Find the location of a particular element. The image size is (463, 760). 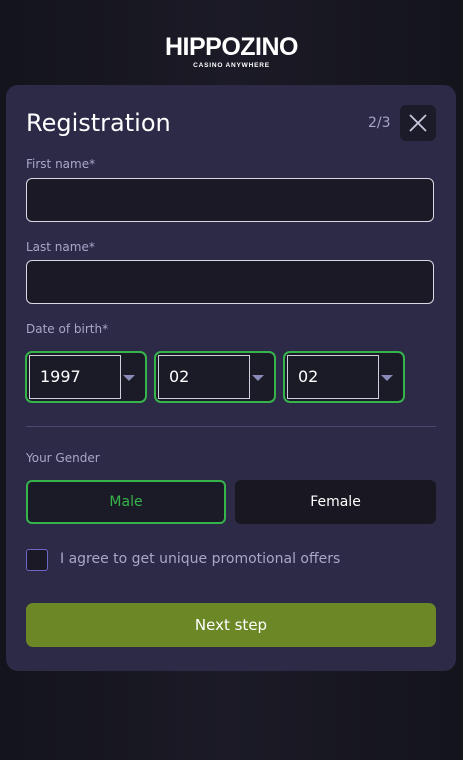

dob-day-select: 02 is located at coordinates (344, 377).